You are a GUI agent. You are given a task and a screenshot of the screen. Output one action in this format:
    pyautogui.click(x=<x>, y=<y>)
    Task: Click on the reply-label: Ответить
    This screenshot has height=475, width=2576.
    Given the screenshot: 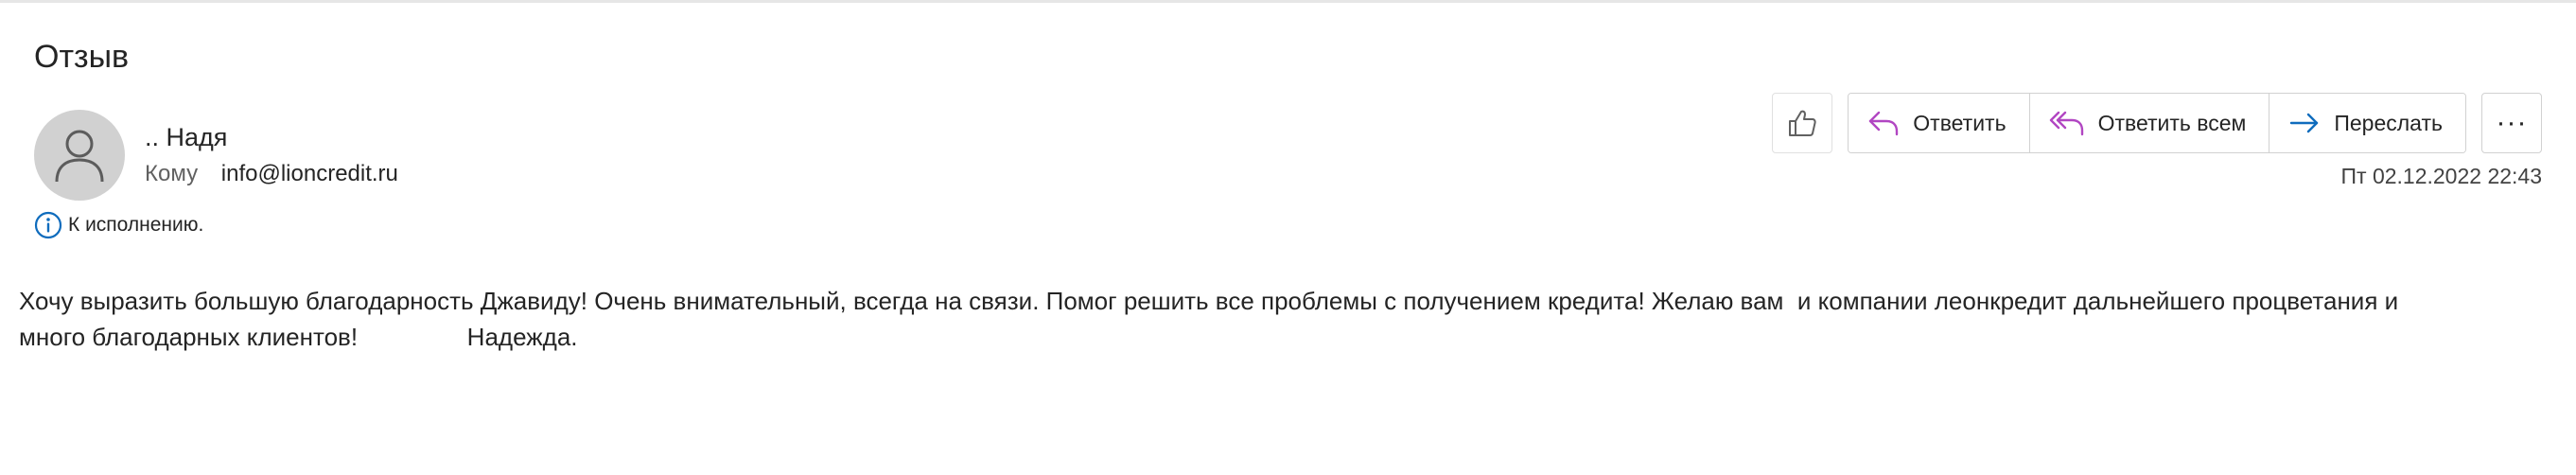 What is the action you would take?
    pyautogui.click(x=1960, y=122)
    